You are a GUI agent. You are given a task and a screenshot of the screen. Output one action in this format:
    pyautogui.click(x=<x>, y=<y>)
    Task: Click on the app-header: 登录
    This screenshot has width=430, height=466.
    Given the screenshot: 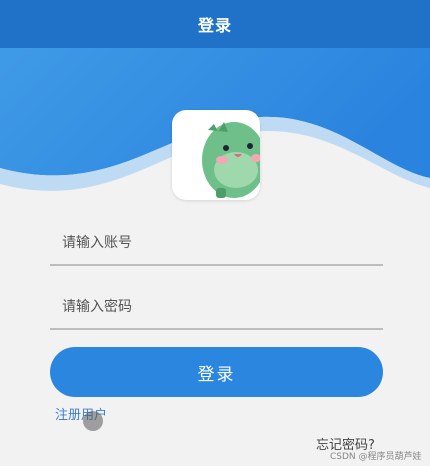 What is the action you would take?
    pyautogui.click(x=215, y=24)
    